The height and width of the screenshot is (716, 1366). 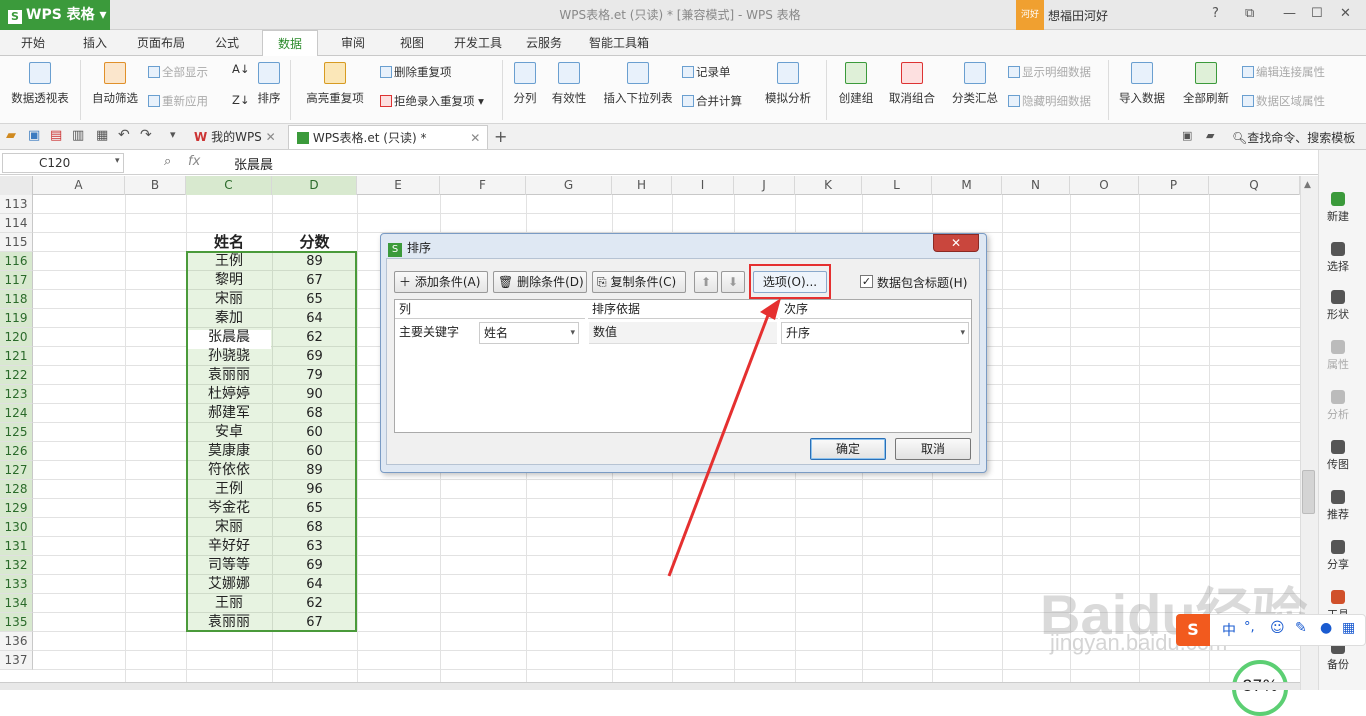 What do you see at coordinates (229, 451) in the screenshot?
I see `name-cell: 莫康康` at bounding box center [229, 451].